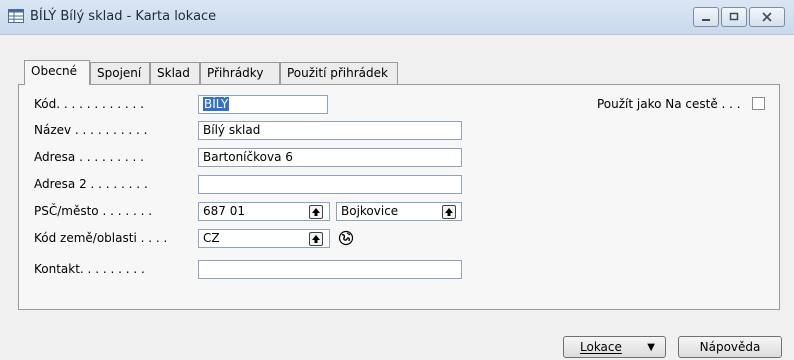 This screenshot has width=794, height=360. Describe the element at coordinates (93, 211) in the screenshot. I see `postcode-city-label: PSČ/město . . . . . . .` at that location.